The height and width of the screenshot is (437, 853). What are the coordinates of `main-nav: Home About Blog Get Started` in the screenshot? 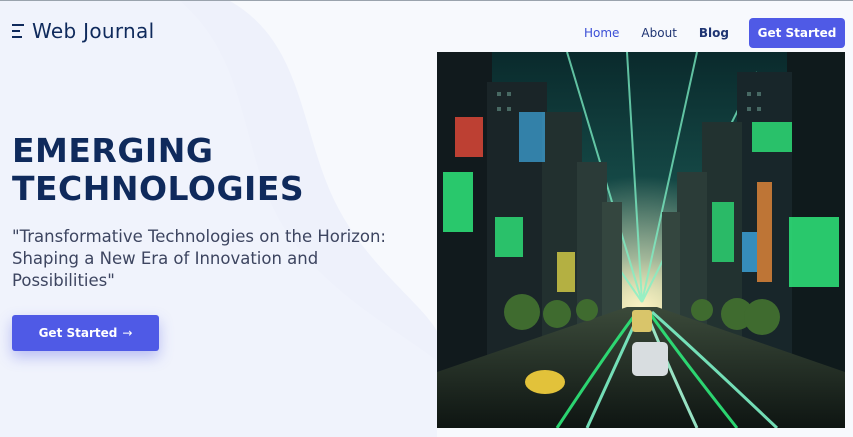 It's located at (714, 33).